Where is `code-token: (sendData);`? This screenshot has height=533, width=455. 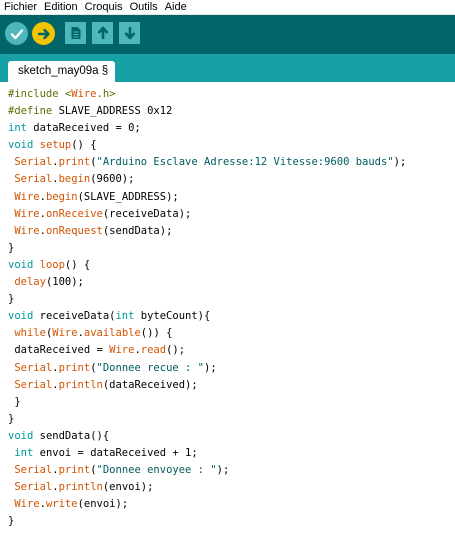
code-token: (sendData); is located at coordinates (137, 230).